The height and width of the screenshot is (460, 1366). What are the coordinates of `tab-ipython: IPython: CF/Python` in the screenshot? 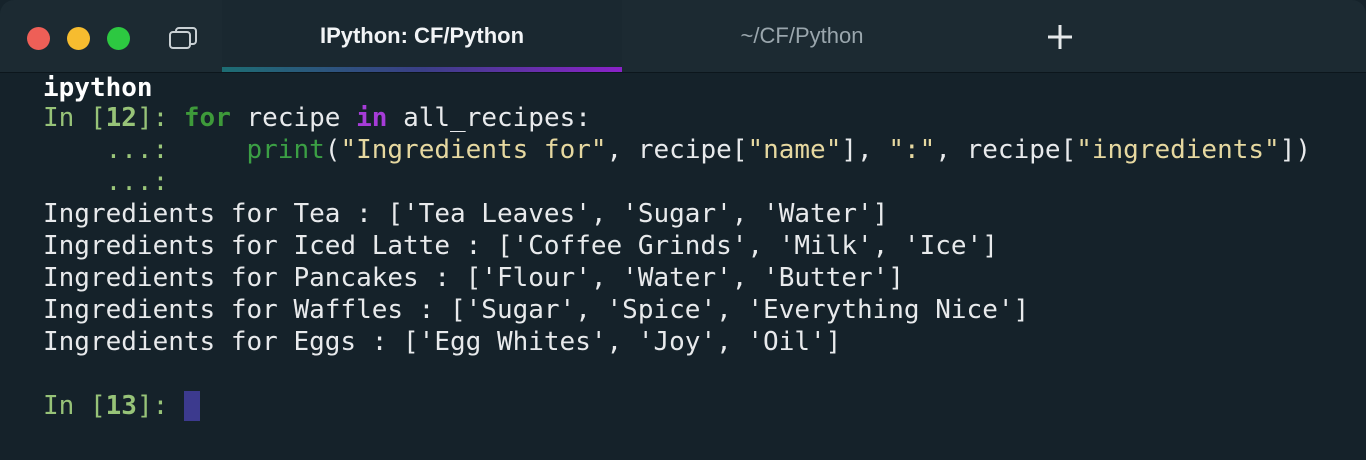 It's located at (422, 36).